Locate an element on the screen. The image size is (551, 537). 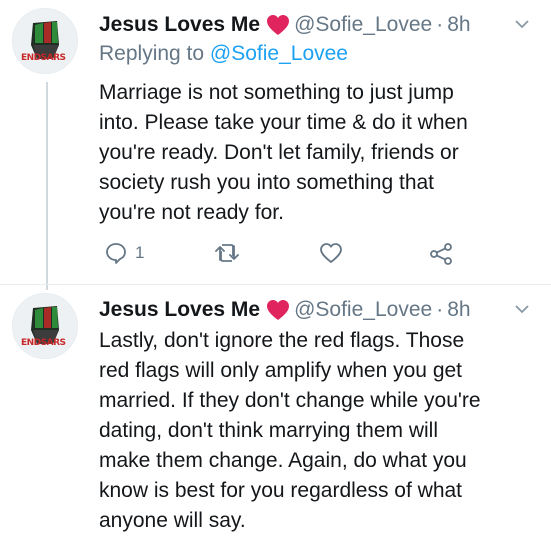
tweet-text-line: know is best for you regardless of what is located at coordinates (281, 490).